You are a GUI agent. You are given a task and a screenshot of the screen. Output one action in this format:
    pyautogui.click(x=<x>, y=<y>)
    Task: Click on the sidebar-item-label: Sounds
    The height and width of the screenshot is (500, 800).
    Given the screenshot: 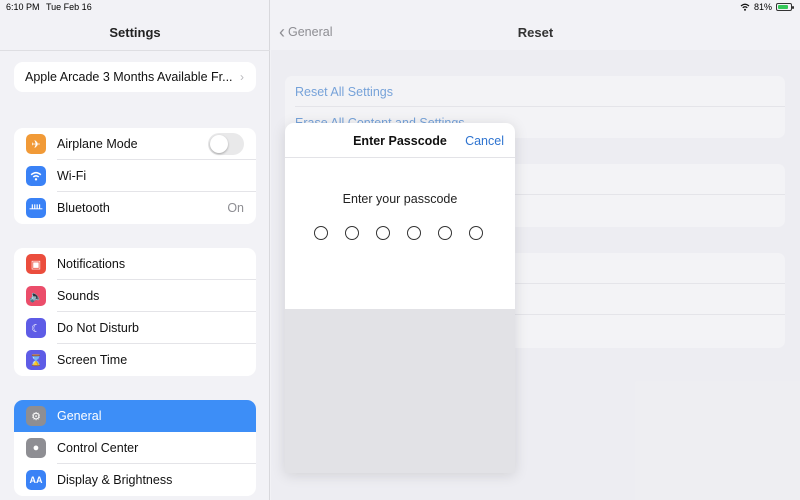 What is the action you would take?
    pyautogui.click(x=78, y=296)
    